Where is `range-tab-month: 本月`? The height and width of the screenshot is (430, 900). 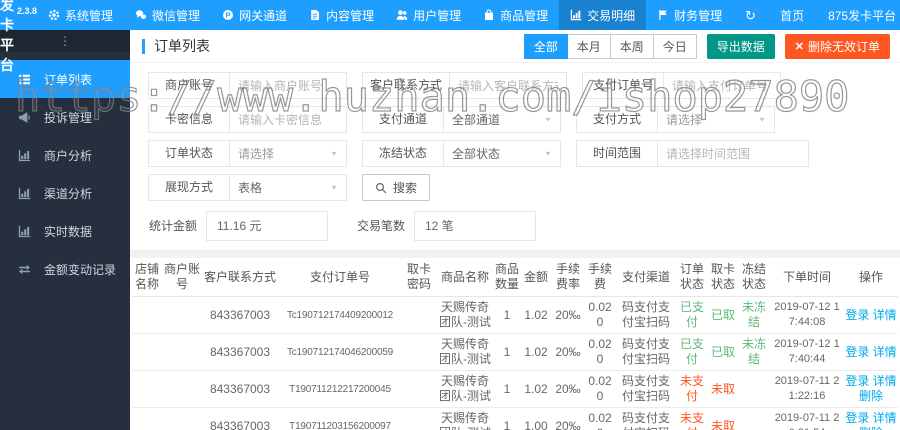 range-tab-month: 本月 is located at coordinates (588, 46).